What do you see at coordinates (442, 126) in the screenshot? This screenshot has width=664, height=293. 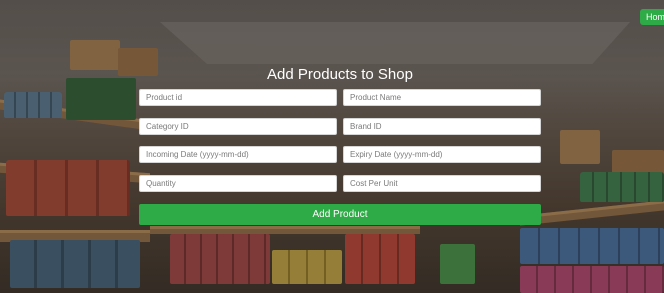 I see `brand-id-input` at bounding box center [442, 126].